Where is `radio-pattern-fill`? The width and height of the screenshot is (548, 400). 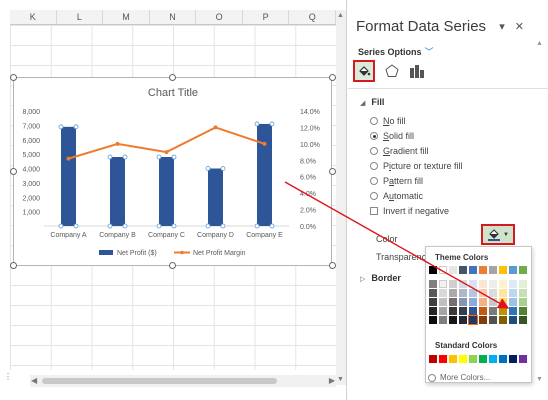
radio-pattern-fill is located at coordinates (374, 181).